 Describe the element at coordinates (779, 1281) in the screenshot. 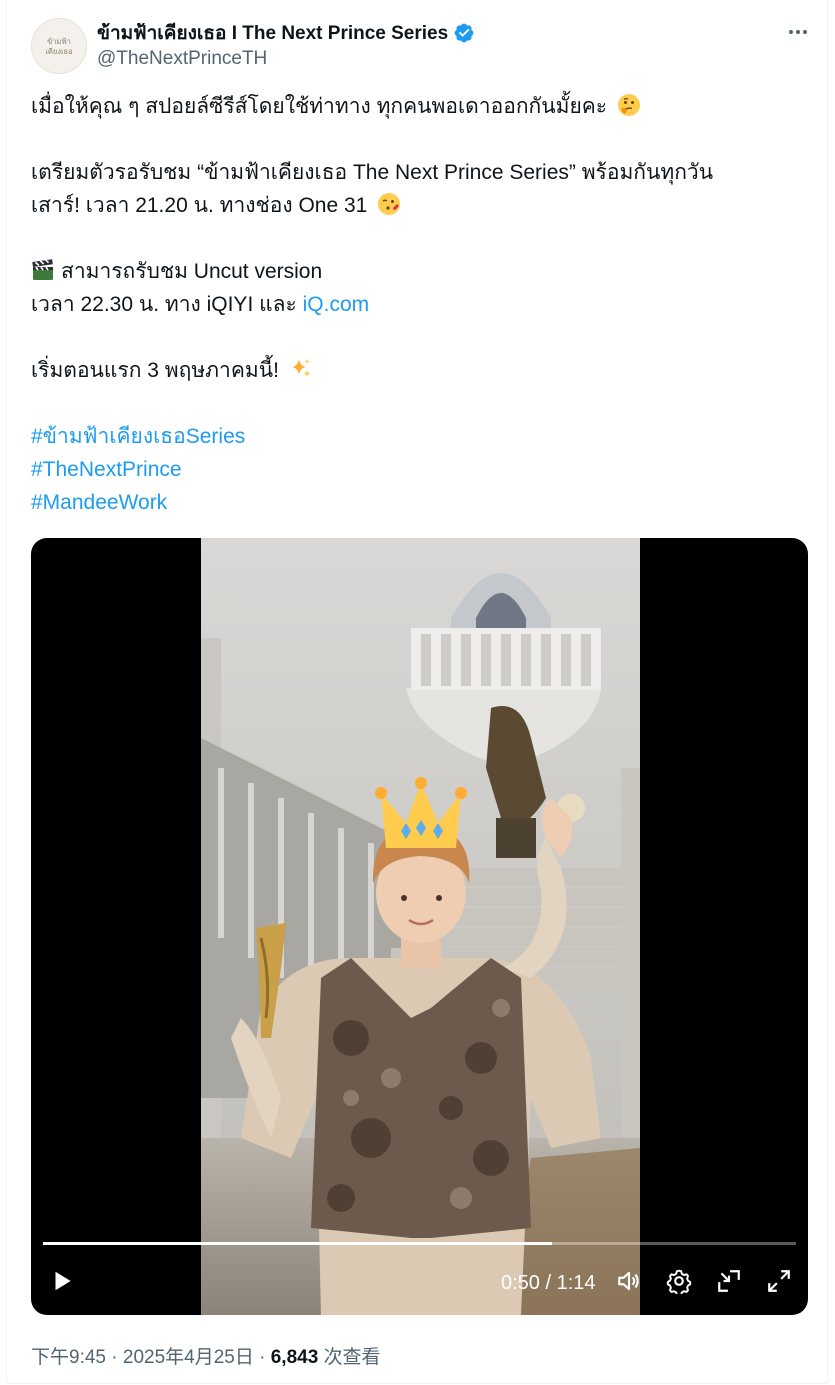

I see `fullscreen-icon` at that location.